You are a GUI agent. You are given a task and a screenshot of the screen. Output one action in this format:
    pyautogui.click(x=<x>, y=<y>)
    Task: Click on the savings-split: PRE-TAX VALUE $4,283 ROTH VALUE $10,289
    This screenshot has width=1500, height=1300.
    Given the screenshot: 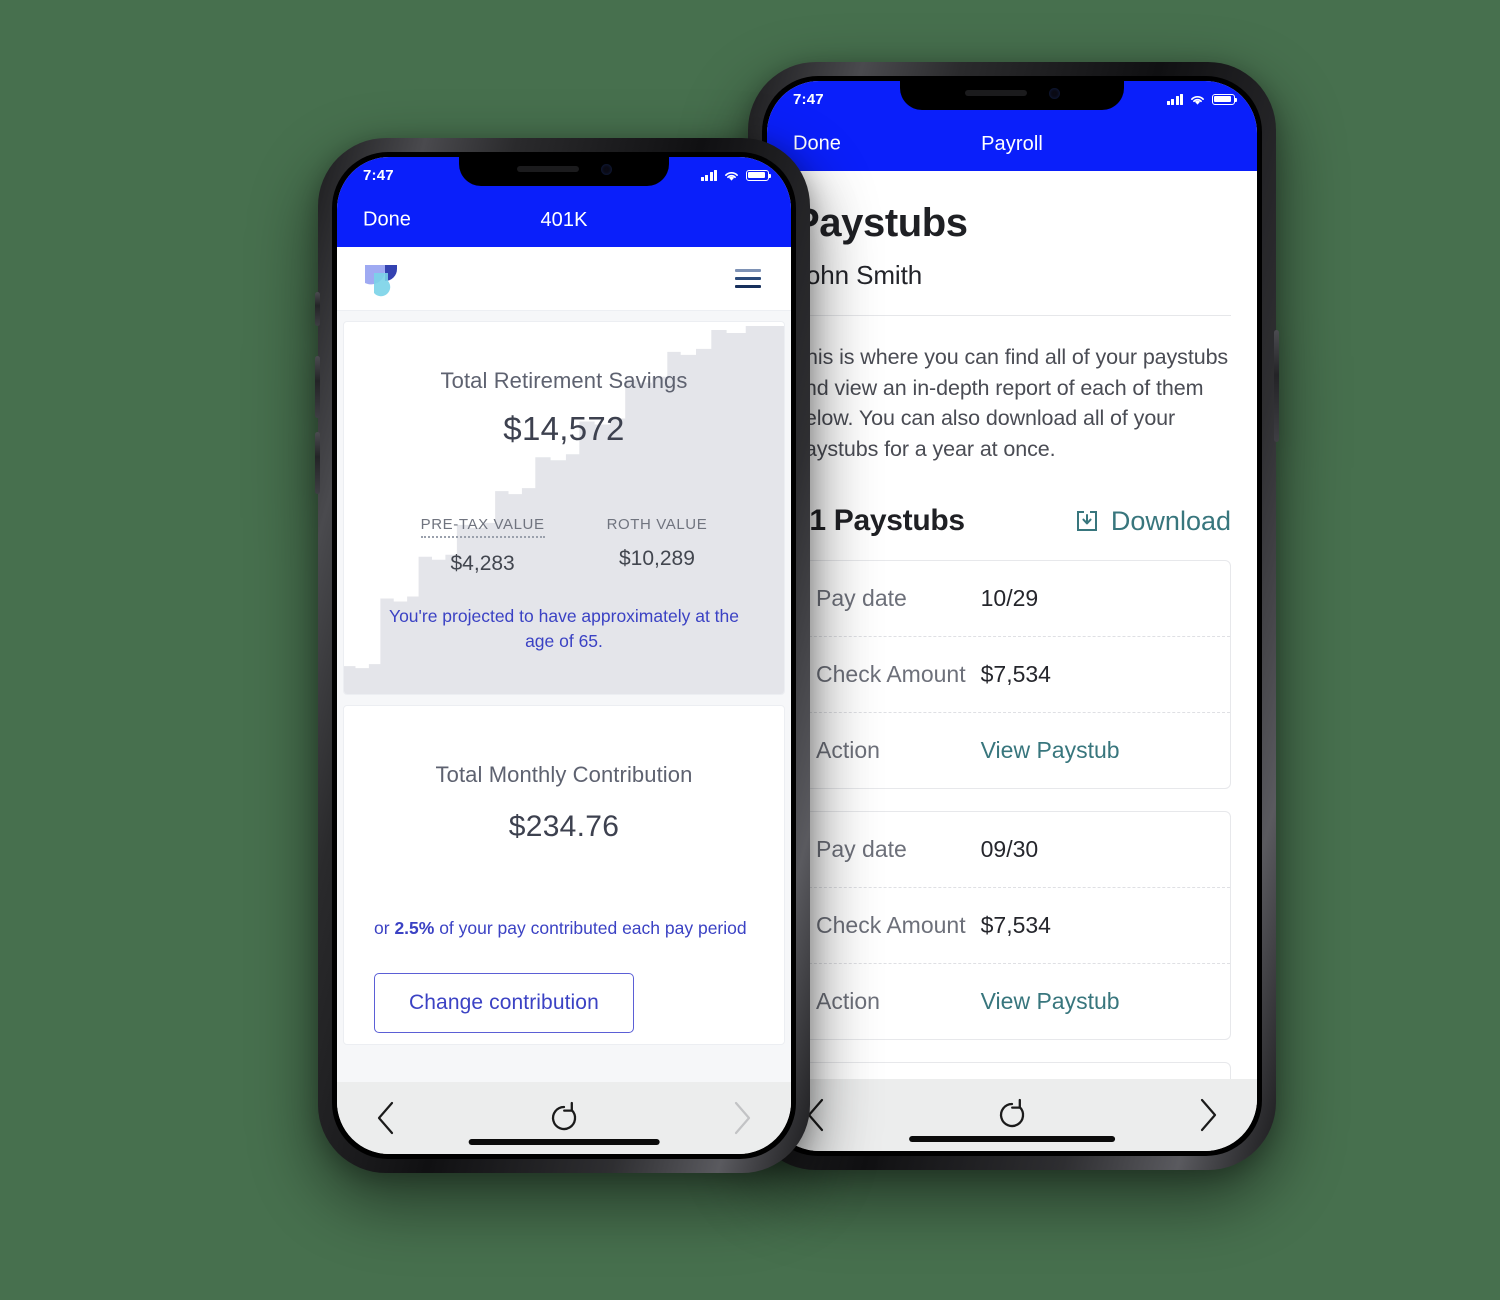 What is the action you would take?
    pyautogui.click(x=564, y=546)
    